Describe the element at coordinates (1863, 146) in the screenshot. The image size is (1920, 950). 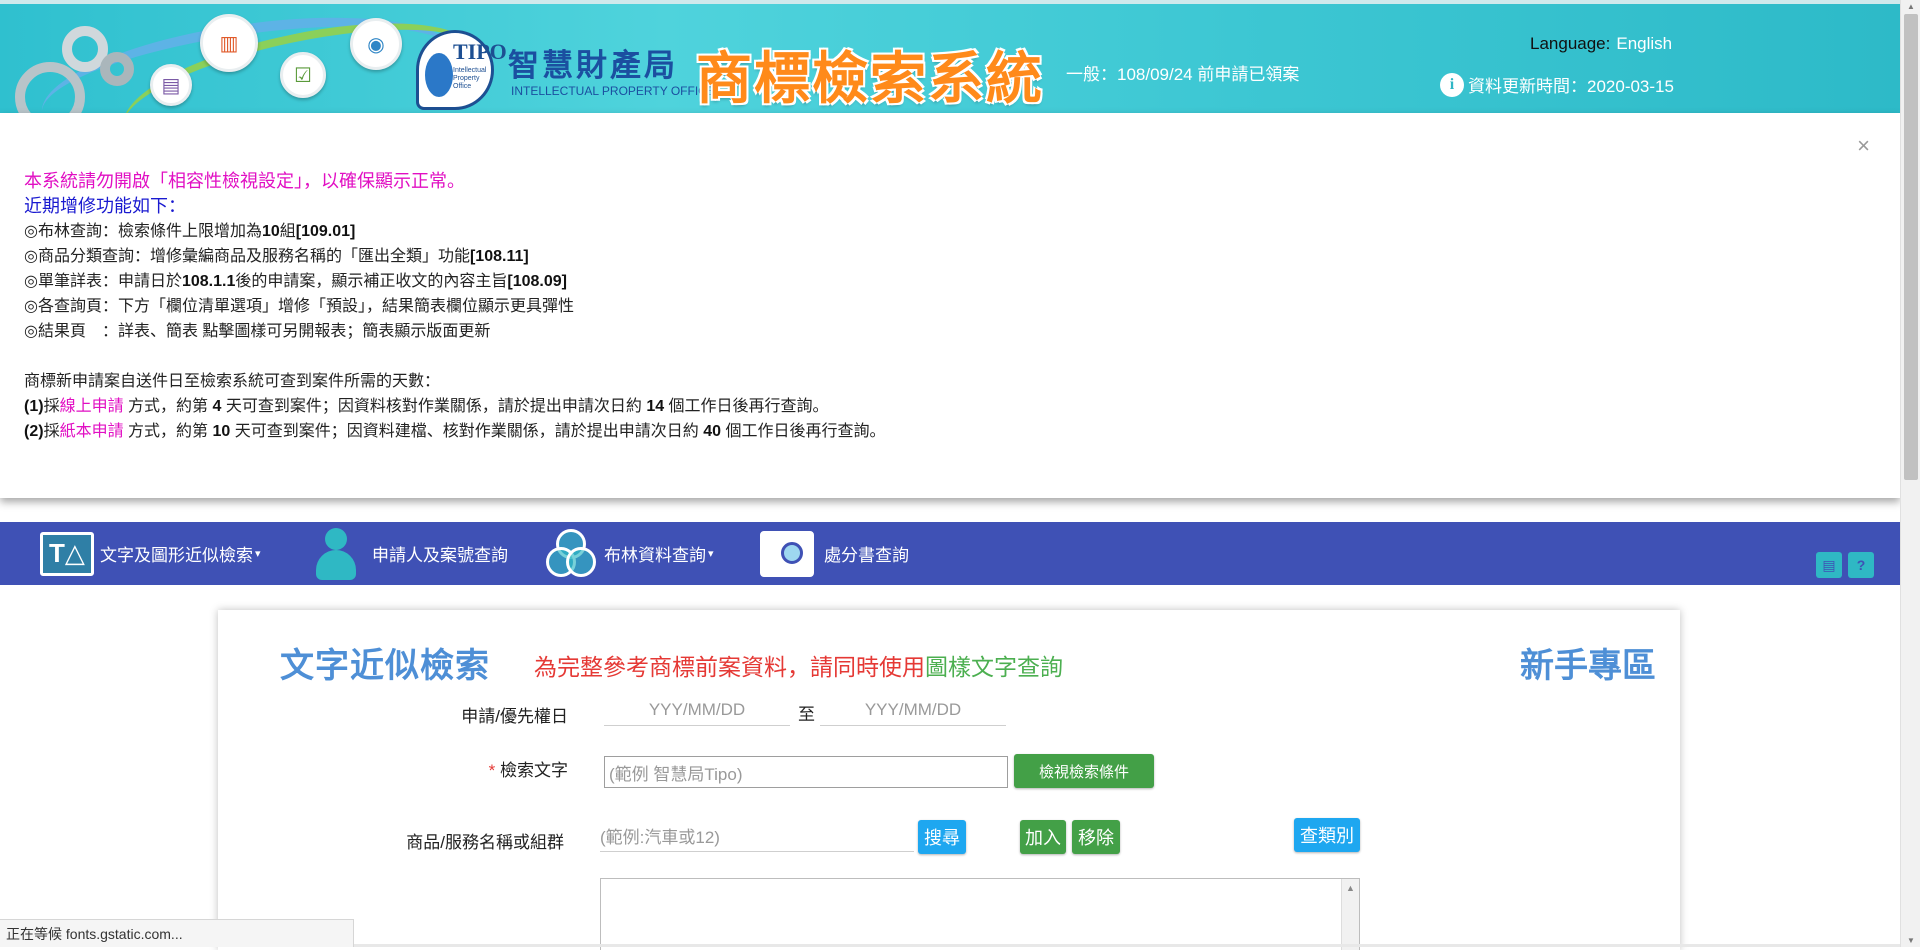
I see `close-icon: ×` at that location.